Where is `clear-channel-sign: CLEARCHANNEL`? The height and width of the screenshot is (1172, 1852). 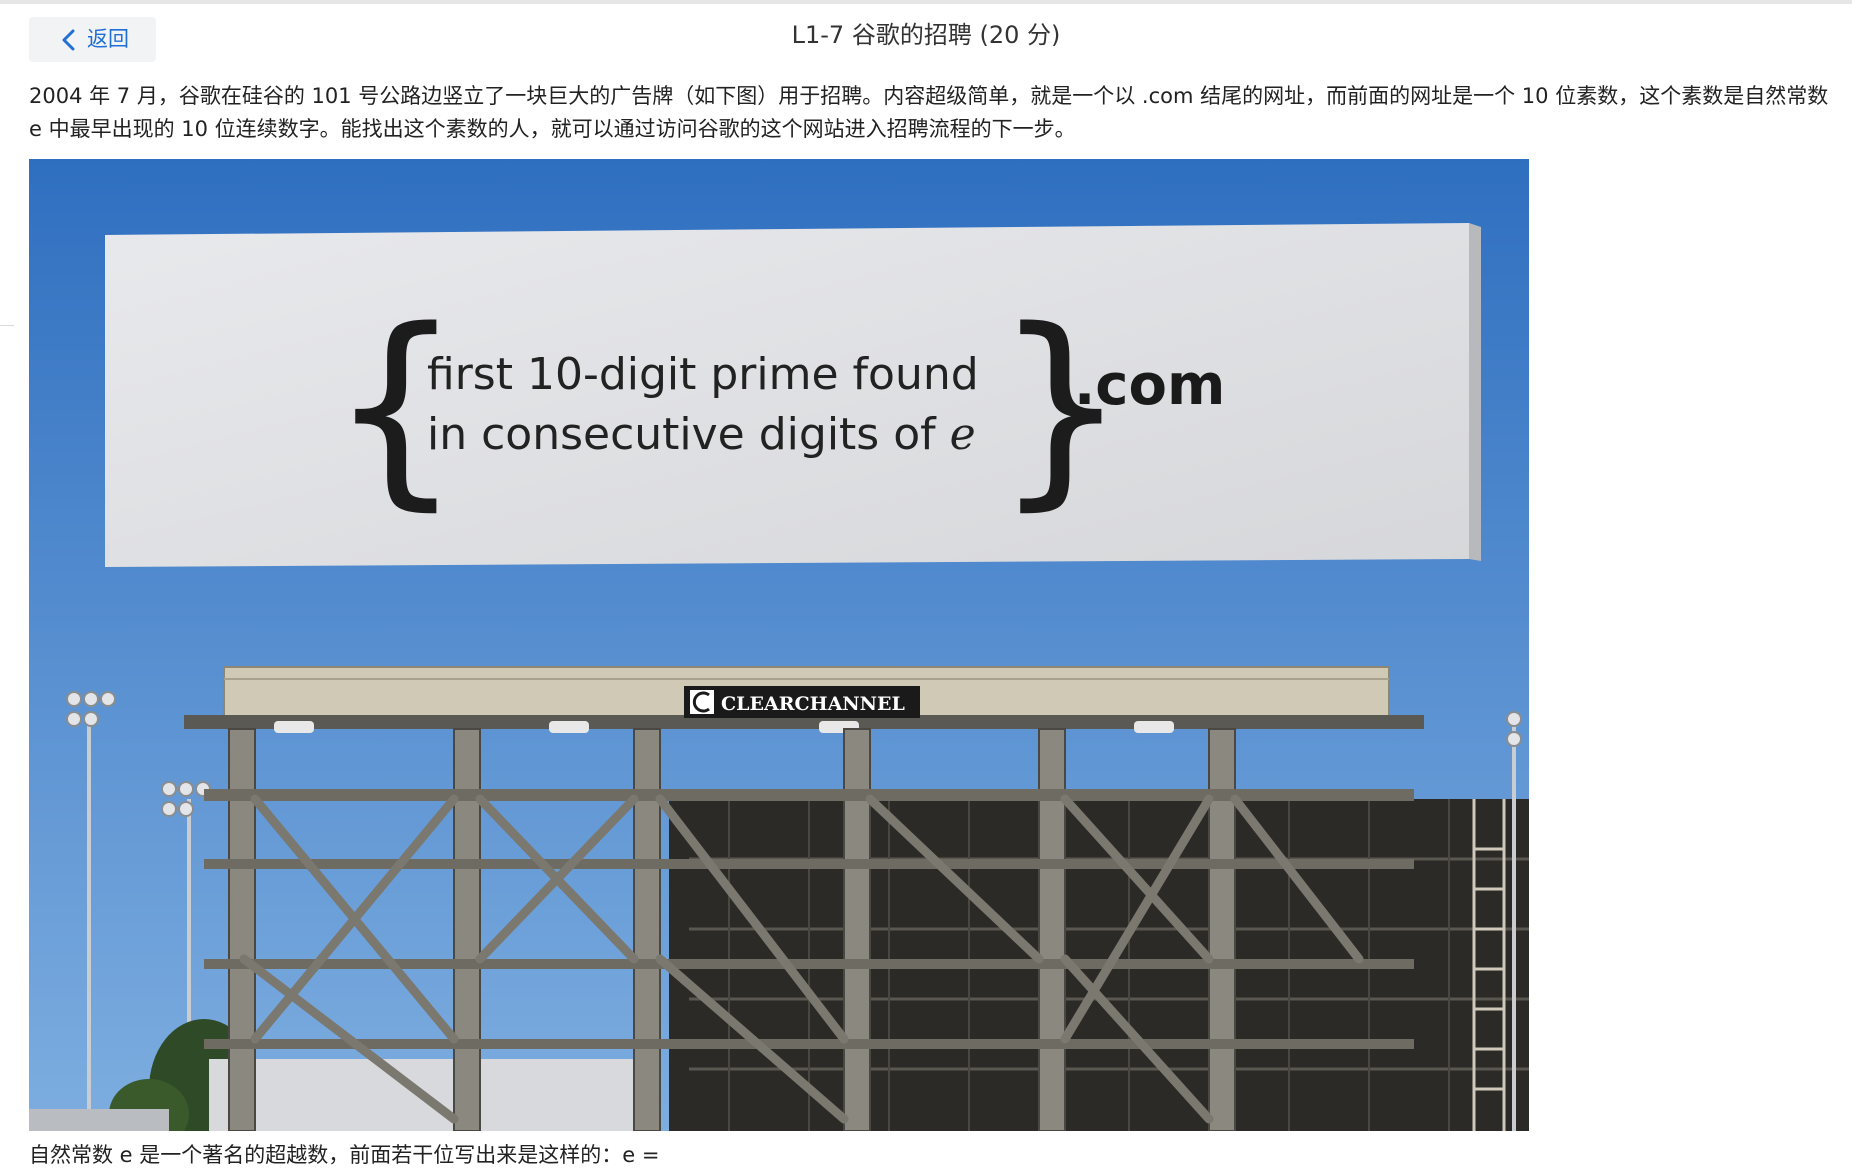 clear-channel-sign: CLEARCHANNEL is located at coordinates (802, 702).